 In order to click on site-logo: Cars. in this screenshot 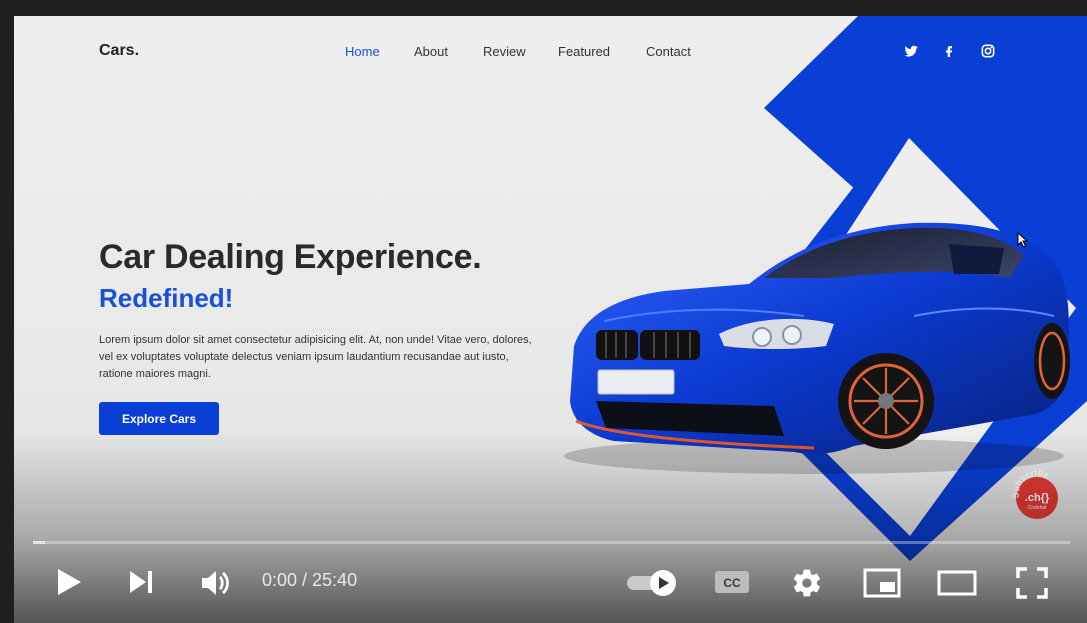, I will do `click(119, 51)`.